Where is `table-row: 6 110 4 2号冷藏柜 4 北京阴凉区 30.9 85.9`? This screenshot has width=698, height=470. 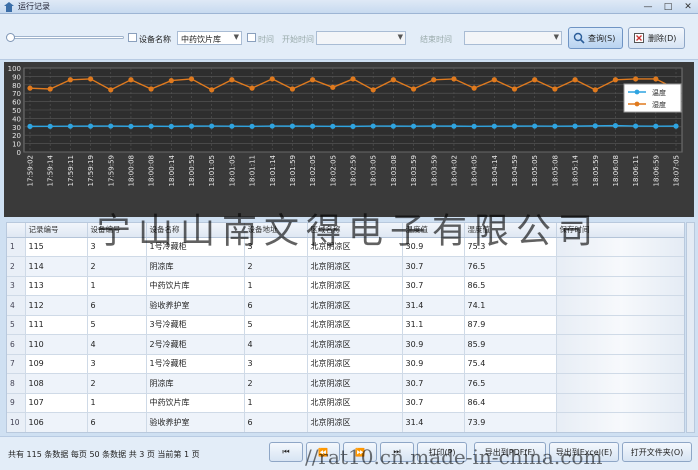 table-row: 6 110 4 2号冷藏柜 4 北京阴凉区 30.9 85.9 is located at coordinates (345, 344).